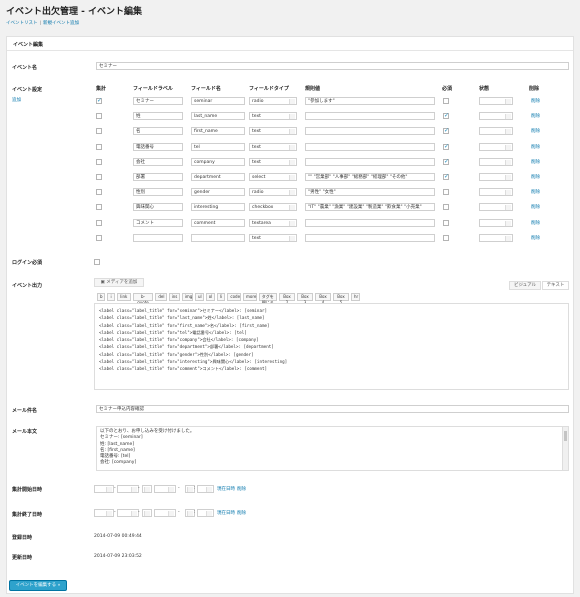 Image resolution: width=580 pixels, height=597 pixels. I want to click on field-type-select: radio, so click(273, 101).